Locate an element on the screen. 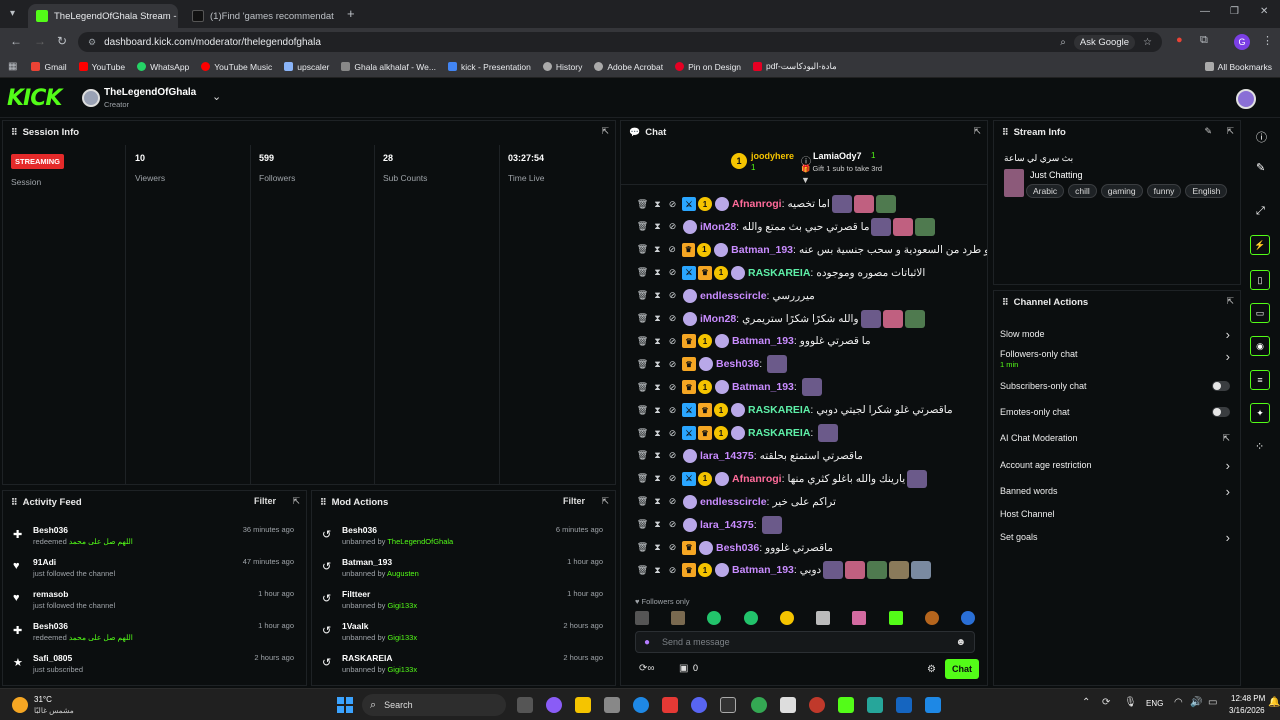 This screenshot has height=720, width=1280. tray-overflow-icon: ⌃ is located at coordinates (1086, 702).